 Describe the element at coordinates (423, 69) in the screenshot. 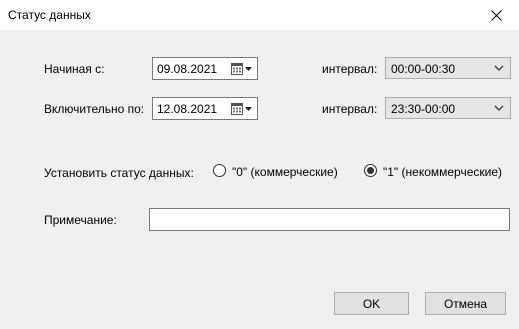

I see `from-interval-value: 00:00-00:30` at that location.